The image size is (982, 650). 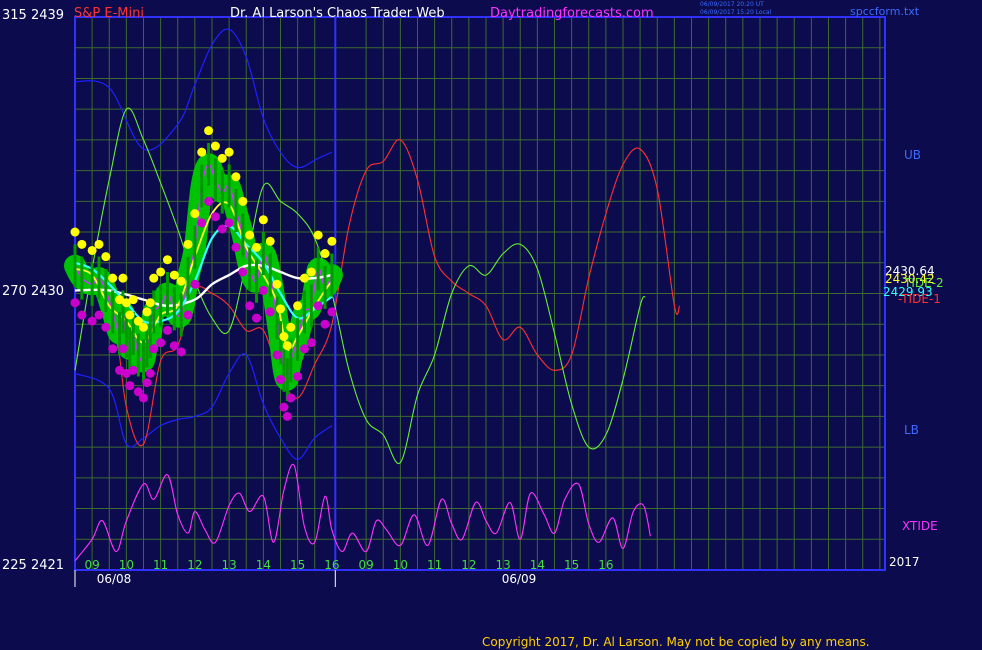 I want to click on y-label-mid: 270 2430, so click(x=33, y=291).